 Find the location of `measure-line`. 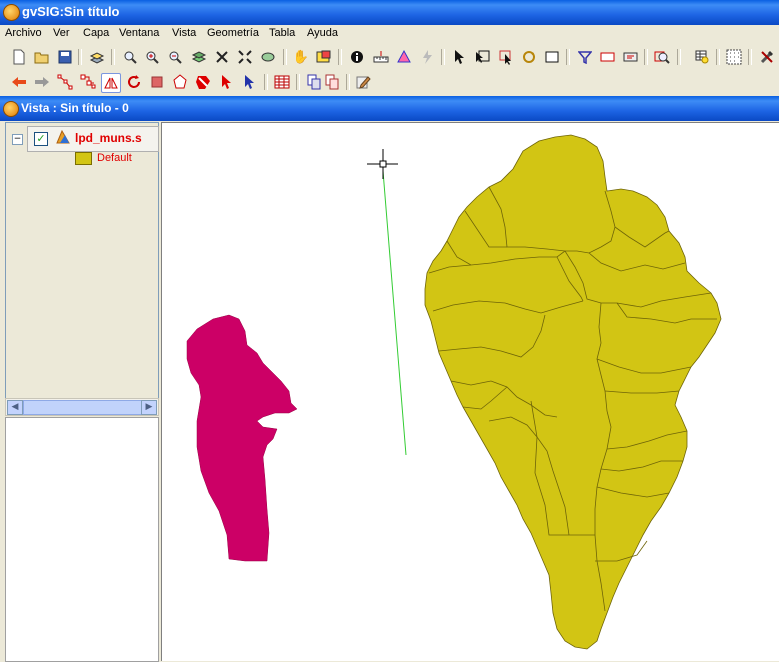

measure-line is located at coordinates (394, 313).